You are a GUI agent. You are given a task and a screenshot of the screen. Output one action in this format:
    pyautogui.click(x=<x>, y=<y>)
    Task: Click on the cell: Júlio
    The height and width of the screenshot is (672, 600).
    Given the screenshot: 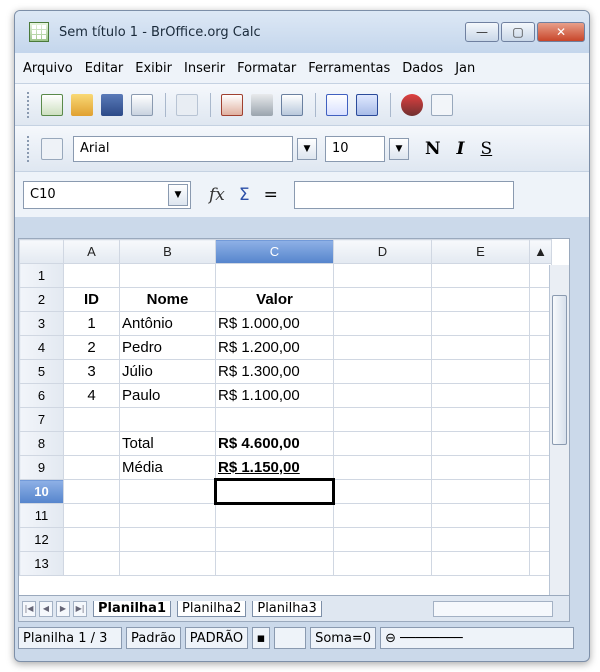 What is the action you would take?
    pyautogui.click(x=167, y=371)
    